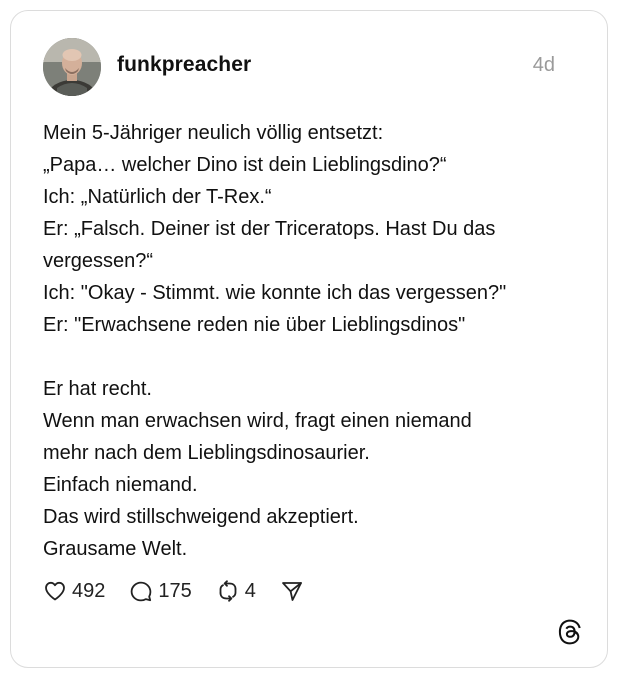 Image resolution: width=620 pixels, height=682 pixels. I want to click on send-icon, so click(292, 591).